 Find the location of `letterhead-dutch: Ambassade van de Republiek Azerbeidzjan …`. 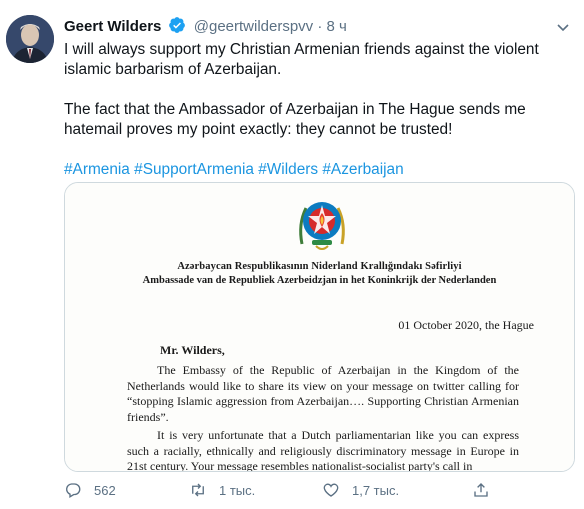

letterhead-dutch: Ambassade van de Republiek Azerbeidzjan … is located at coordinates (319, 280).